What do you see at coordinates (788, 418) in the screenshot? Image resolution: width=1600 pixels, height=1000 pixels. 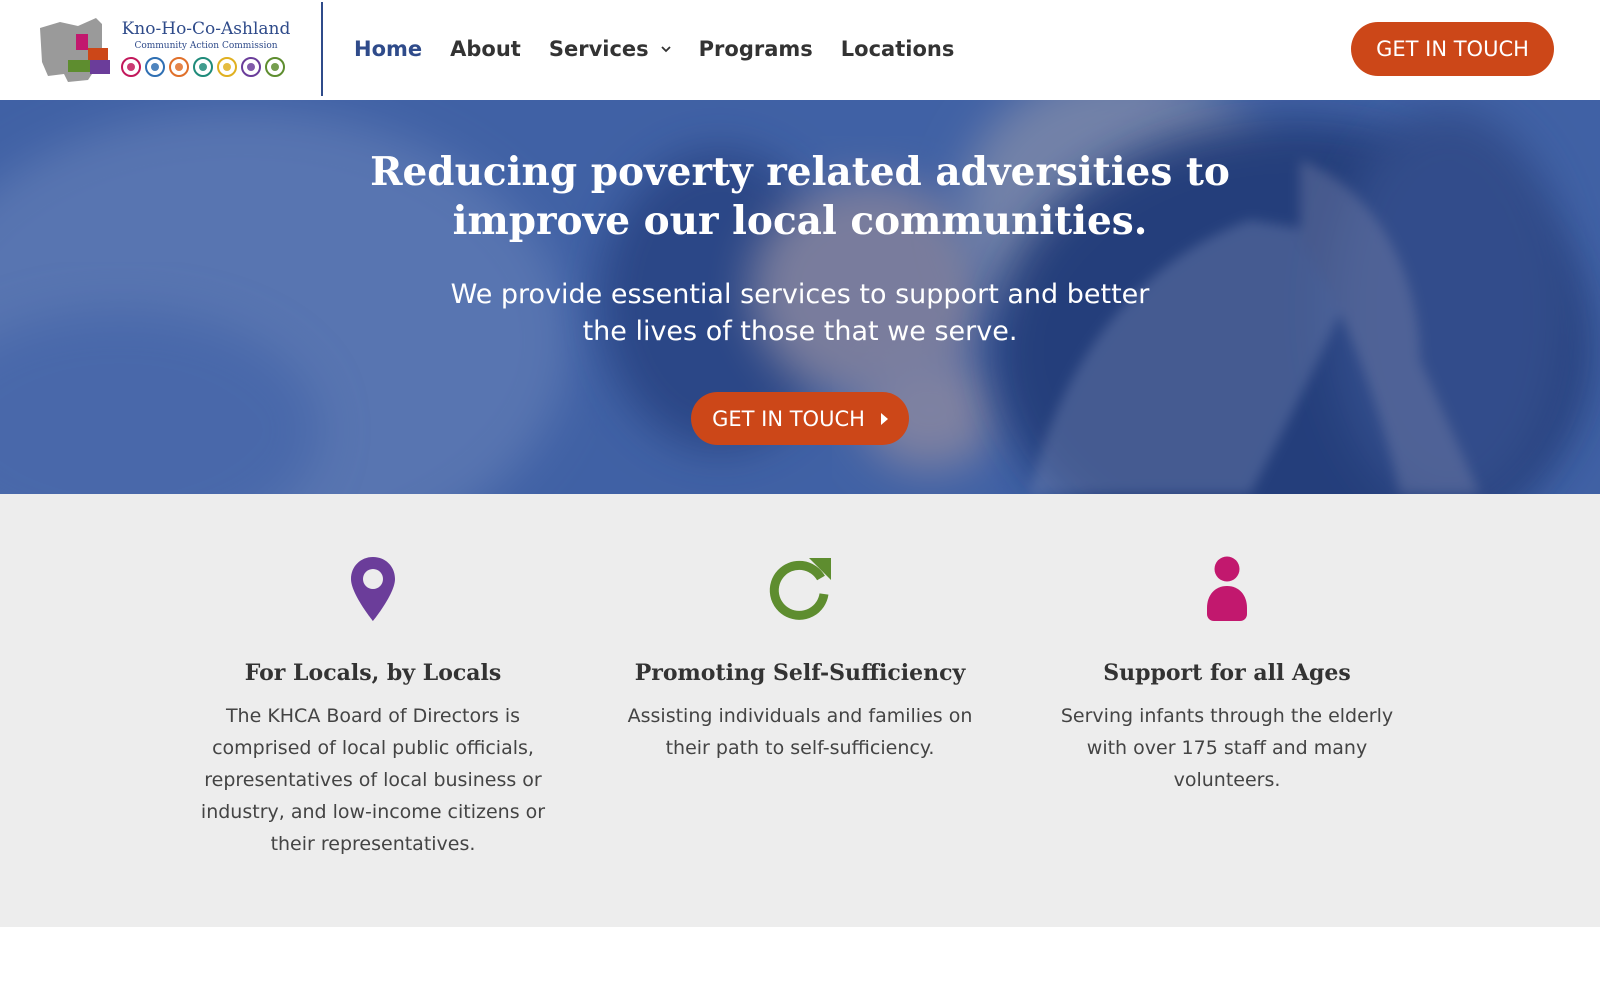 I see `hero-cta-label: GET IN TOUCH` at bounding box center [788, 418].